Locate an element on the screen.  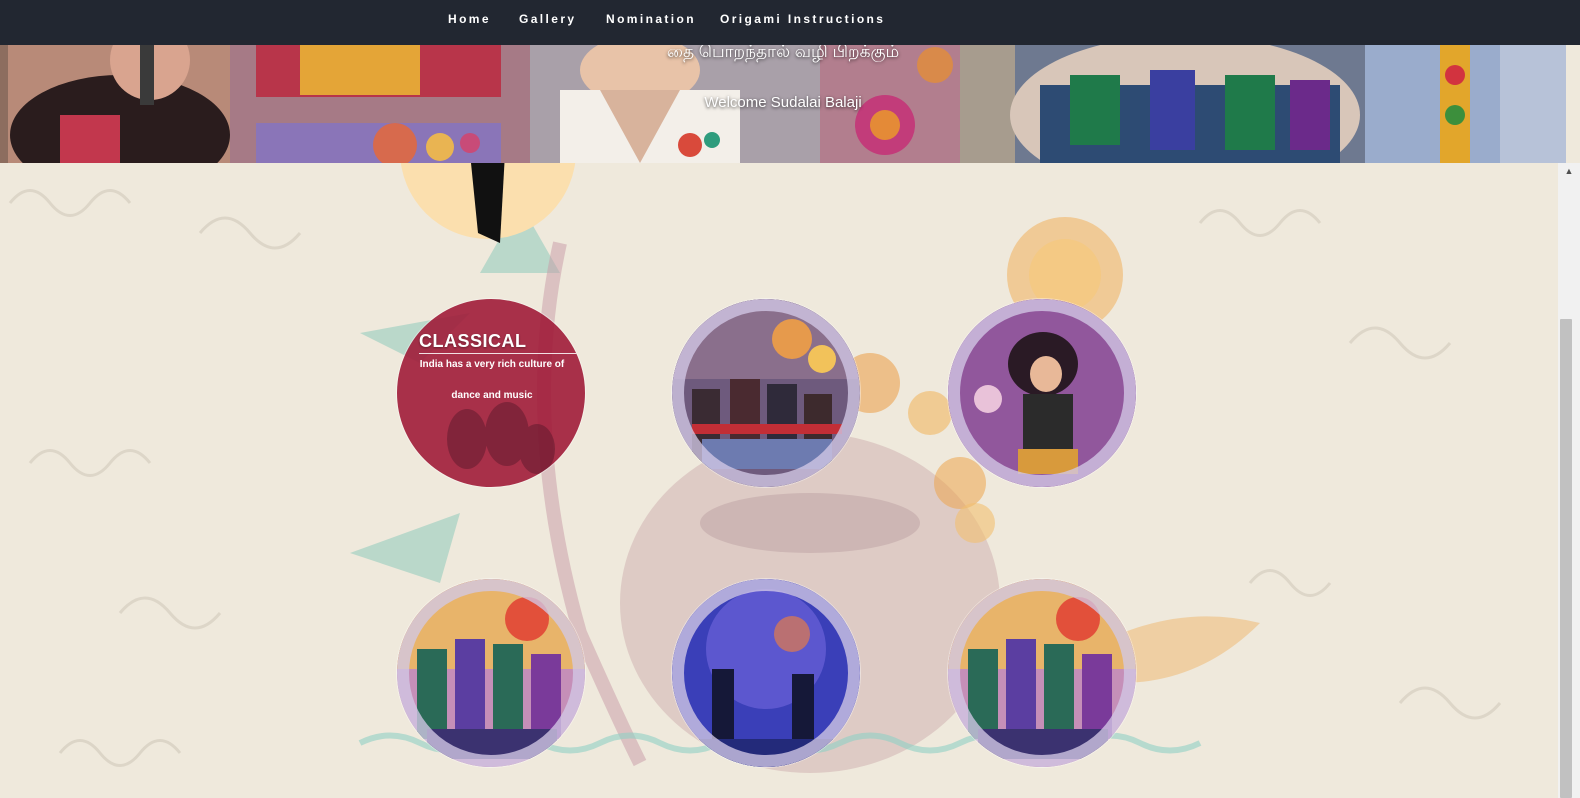
welcome-message: Welcome Sudalai Balaji is located at coordinates (783, 102).